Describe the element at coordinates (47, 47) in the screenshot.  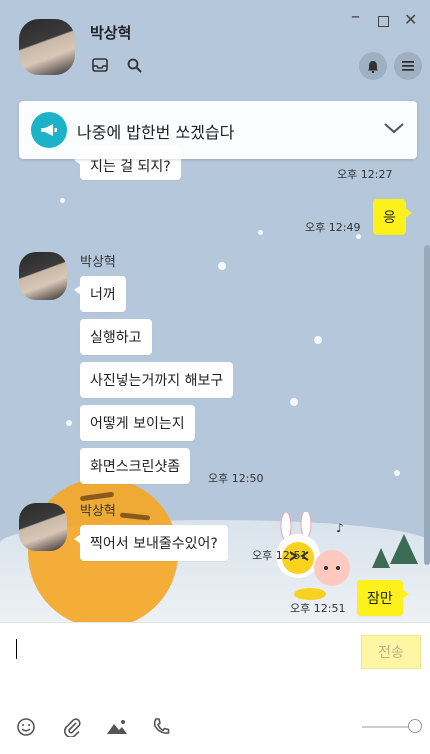
I see `contact-avatar` at that location.